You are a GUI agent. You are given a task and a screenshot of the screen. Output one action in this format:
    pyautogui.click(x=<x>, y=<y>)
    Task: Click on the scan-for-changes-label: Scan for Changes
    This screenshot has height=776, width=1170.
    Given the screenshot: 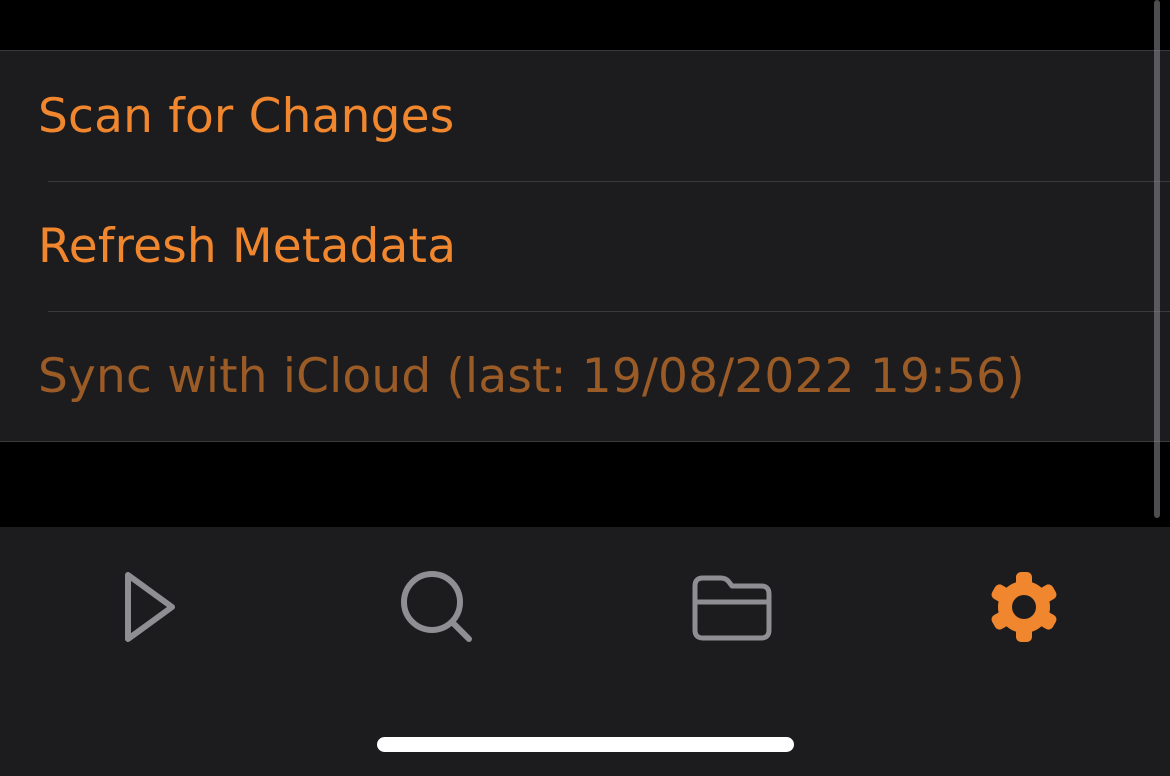 What is the action you would take?
    pyautogui.click(x=246, y=116)
    